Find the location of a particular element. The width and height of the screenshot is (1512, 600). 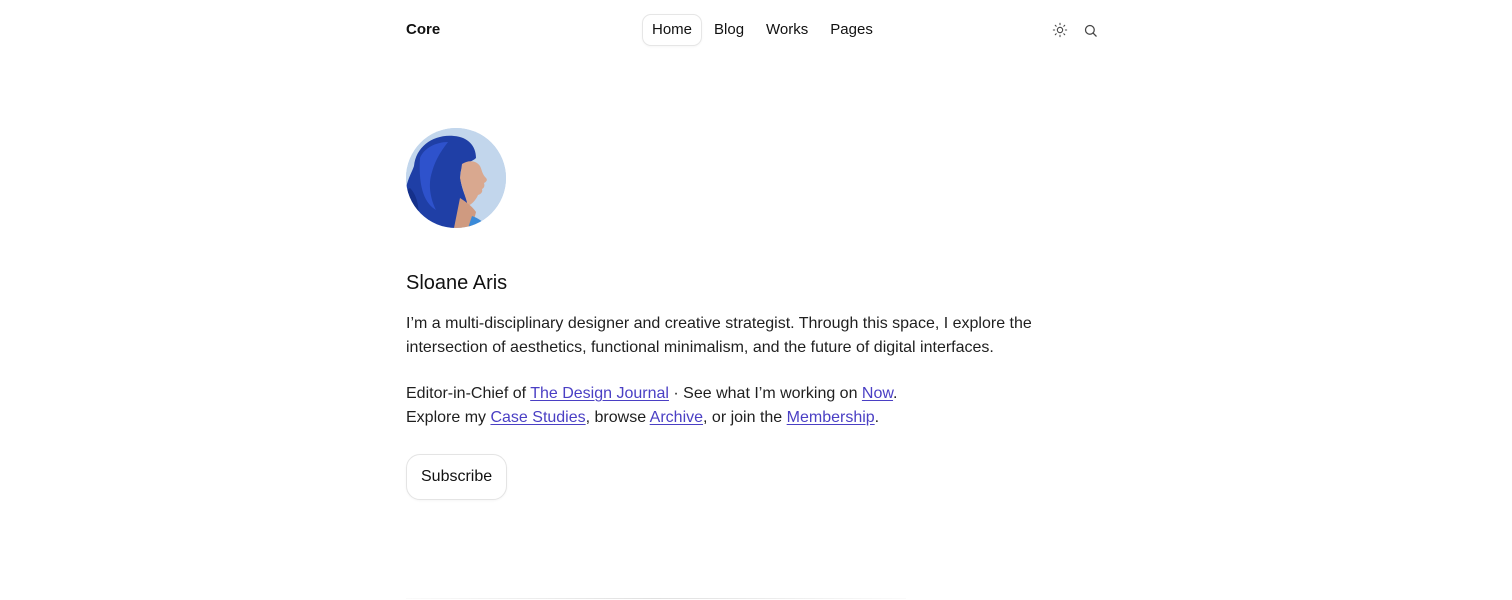

links-text: Explore my is located at coordinates (448, 417).